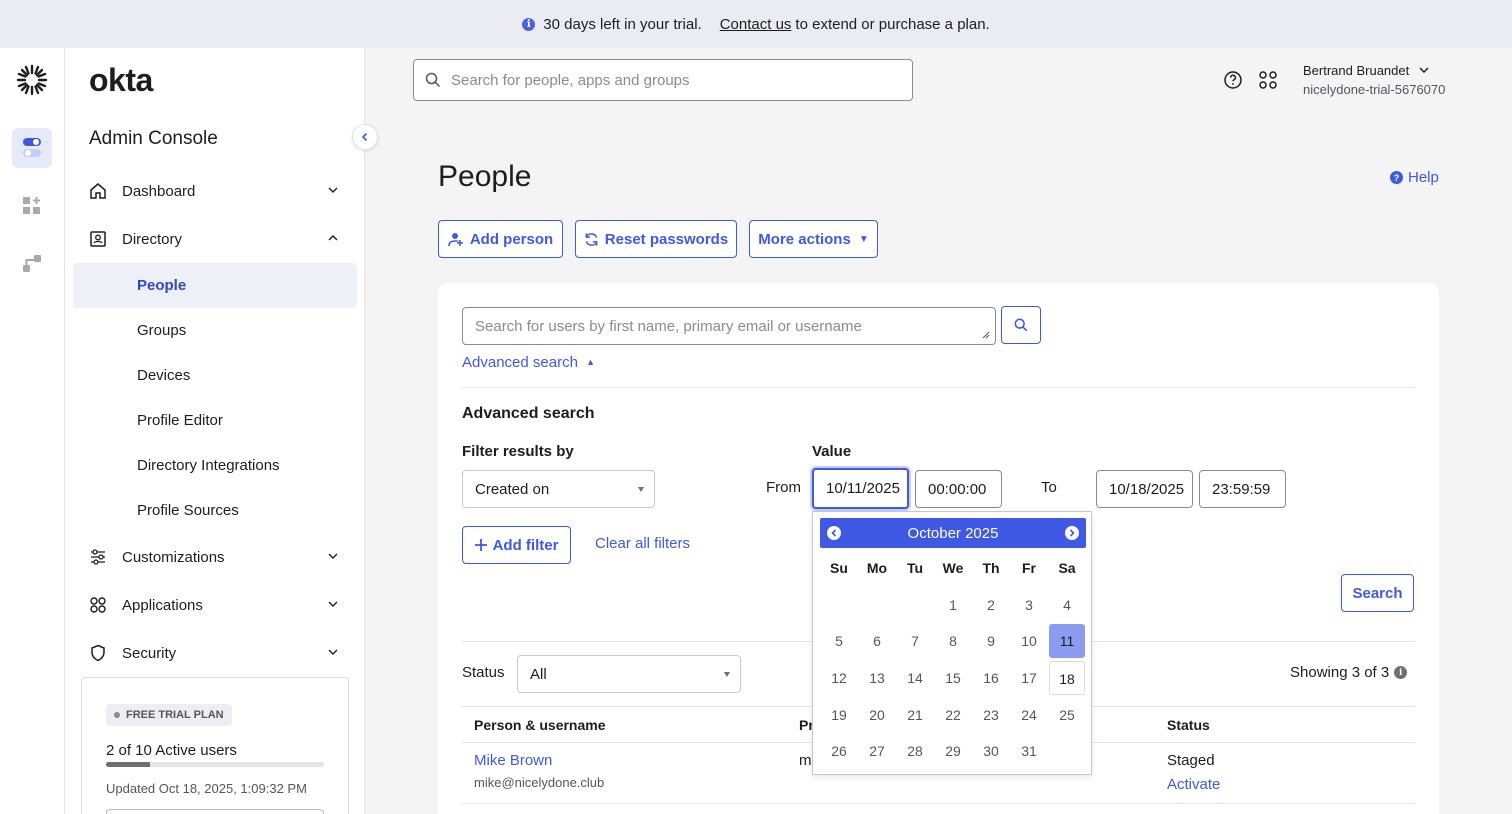 The width and height of the screenshot is (1512, 814). Describe the element at coordinates (839, 715) in the screenshot. I see `calendar-day: 19` at that location.